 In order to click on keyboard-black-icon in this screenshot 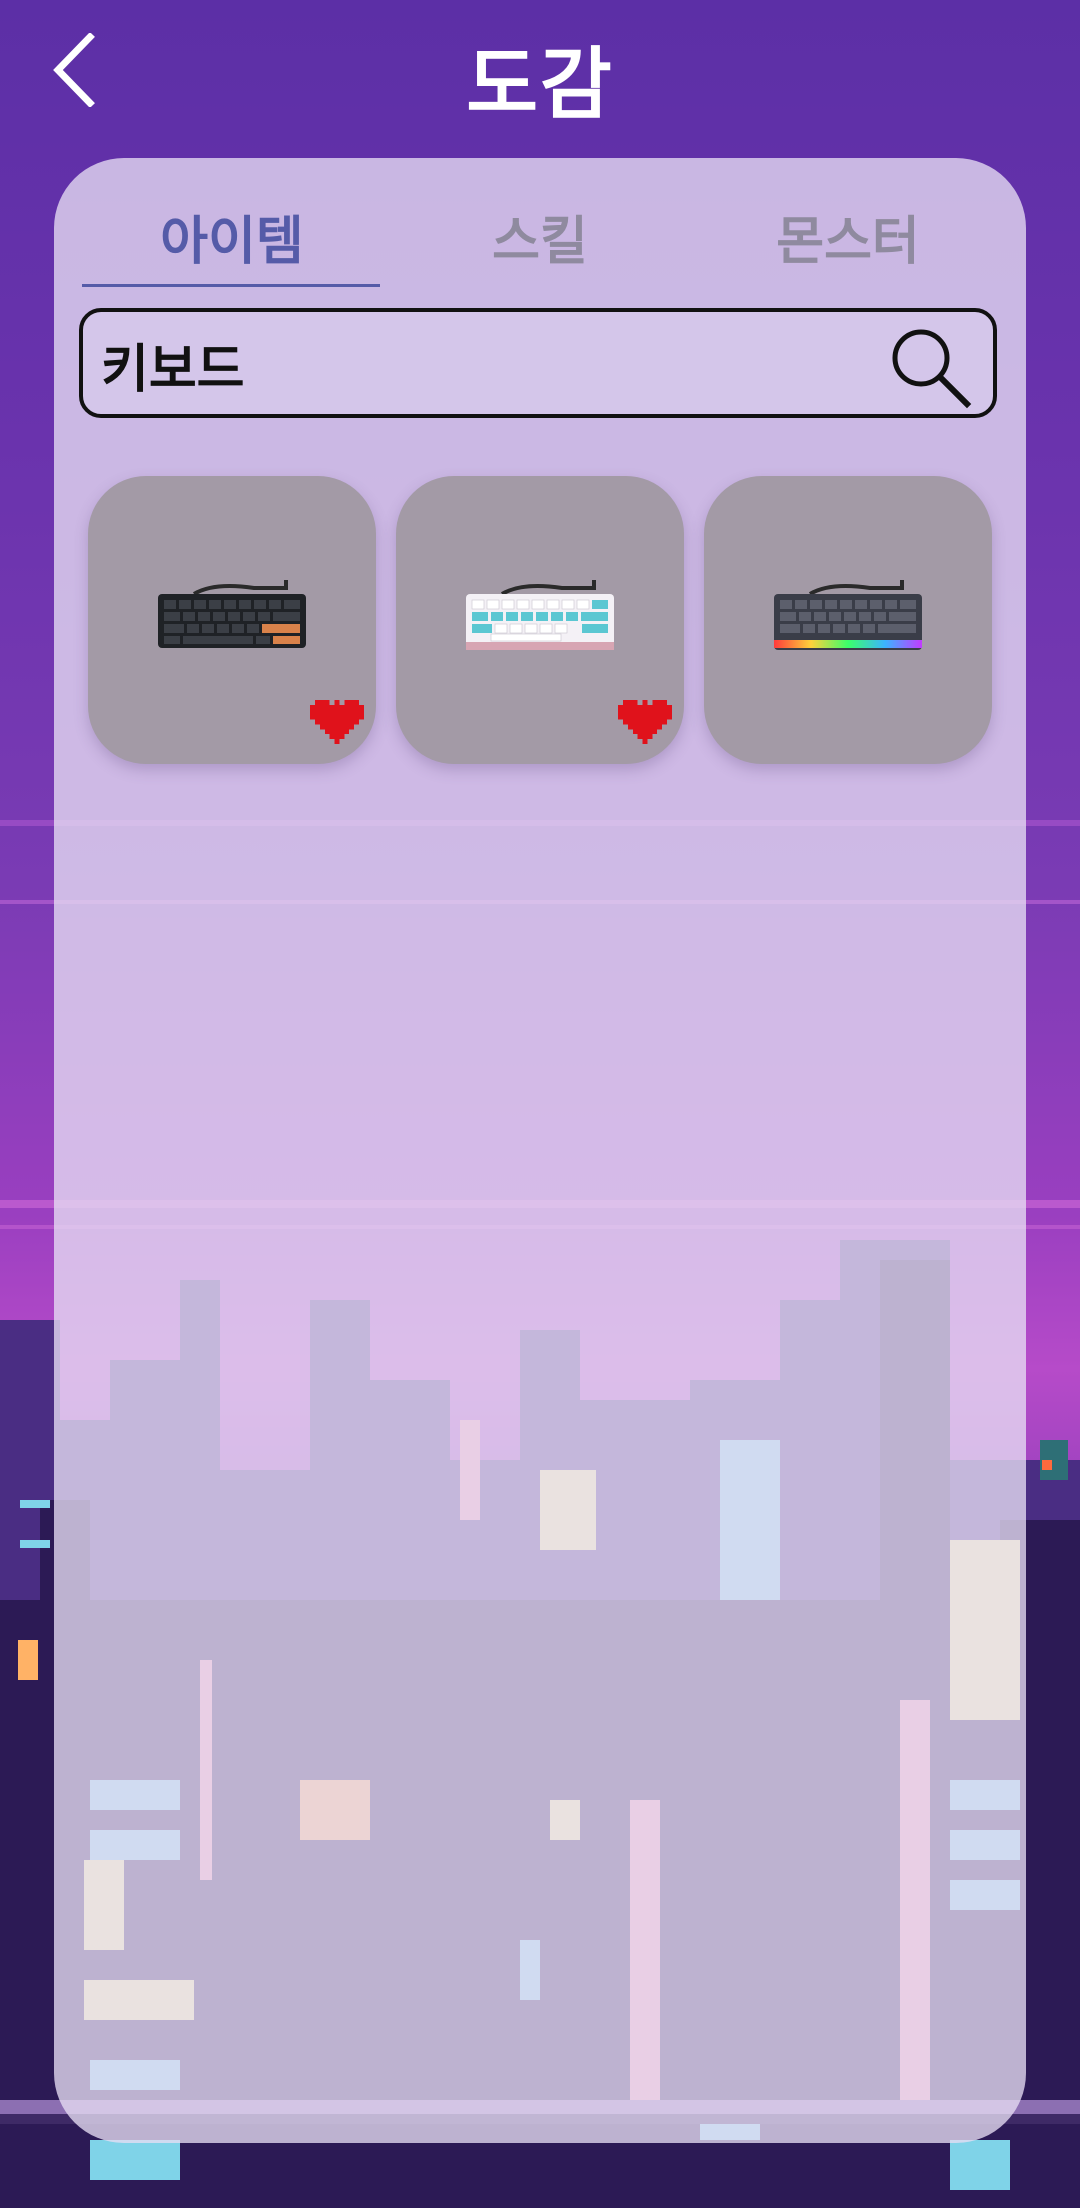, I will do `click(232, 614)`.